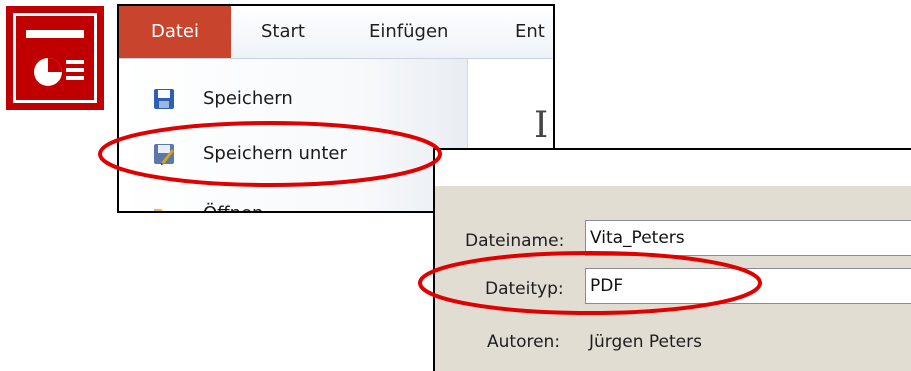 This screenshot has height=371, width=911. Describe the element at coordinates (530, 32) in the screenshot. I see `tab-entwurf: Ent` at that location.